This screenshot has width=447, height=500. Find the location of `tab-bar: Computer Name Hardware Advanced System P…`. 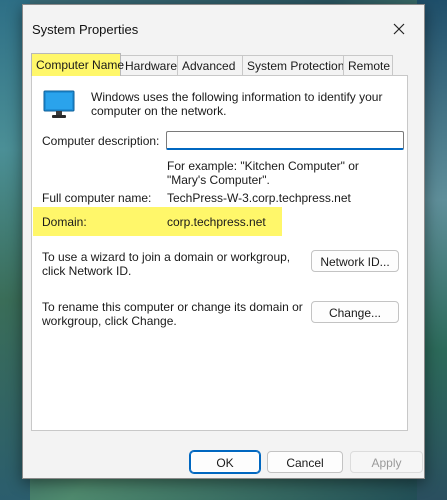

tab-bar: Computer Name Hardware Advanced System P… is located at coordinates (212, 64).